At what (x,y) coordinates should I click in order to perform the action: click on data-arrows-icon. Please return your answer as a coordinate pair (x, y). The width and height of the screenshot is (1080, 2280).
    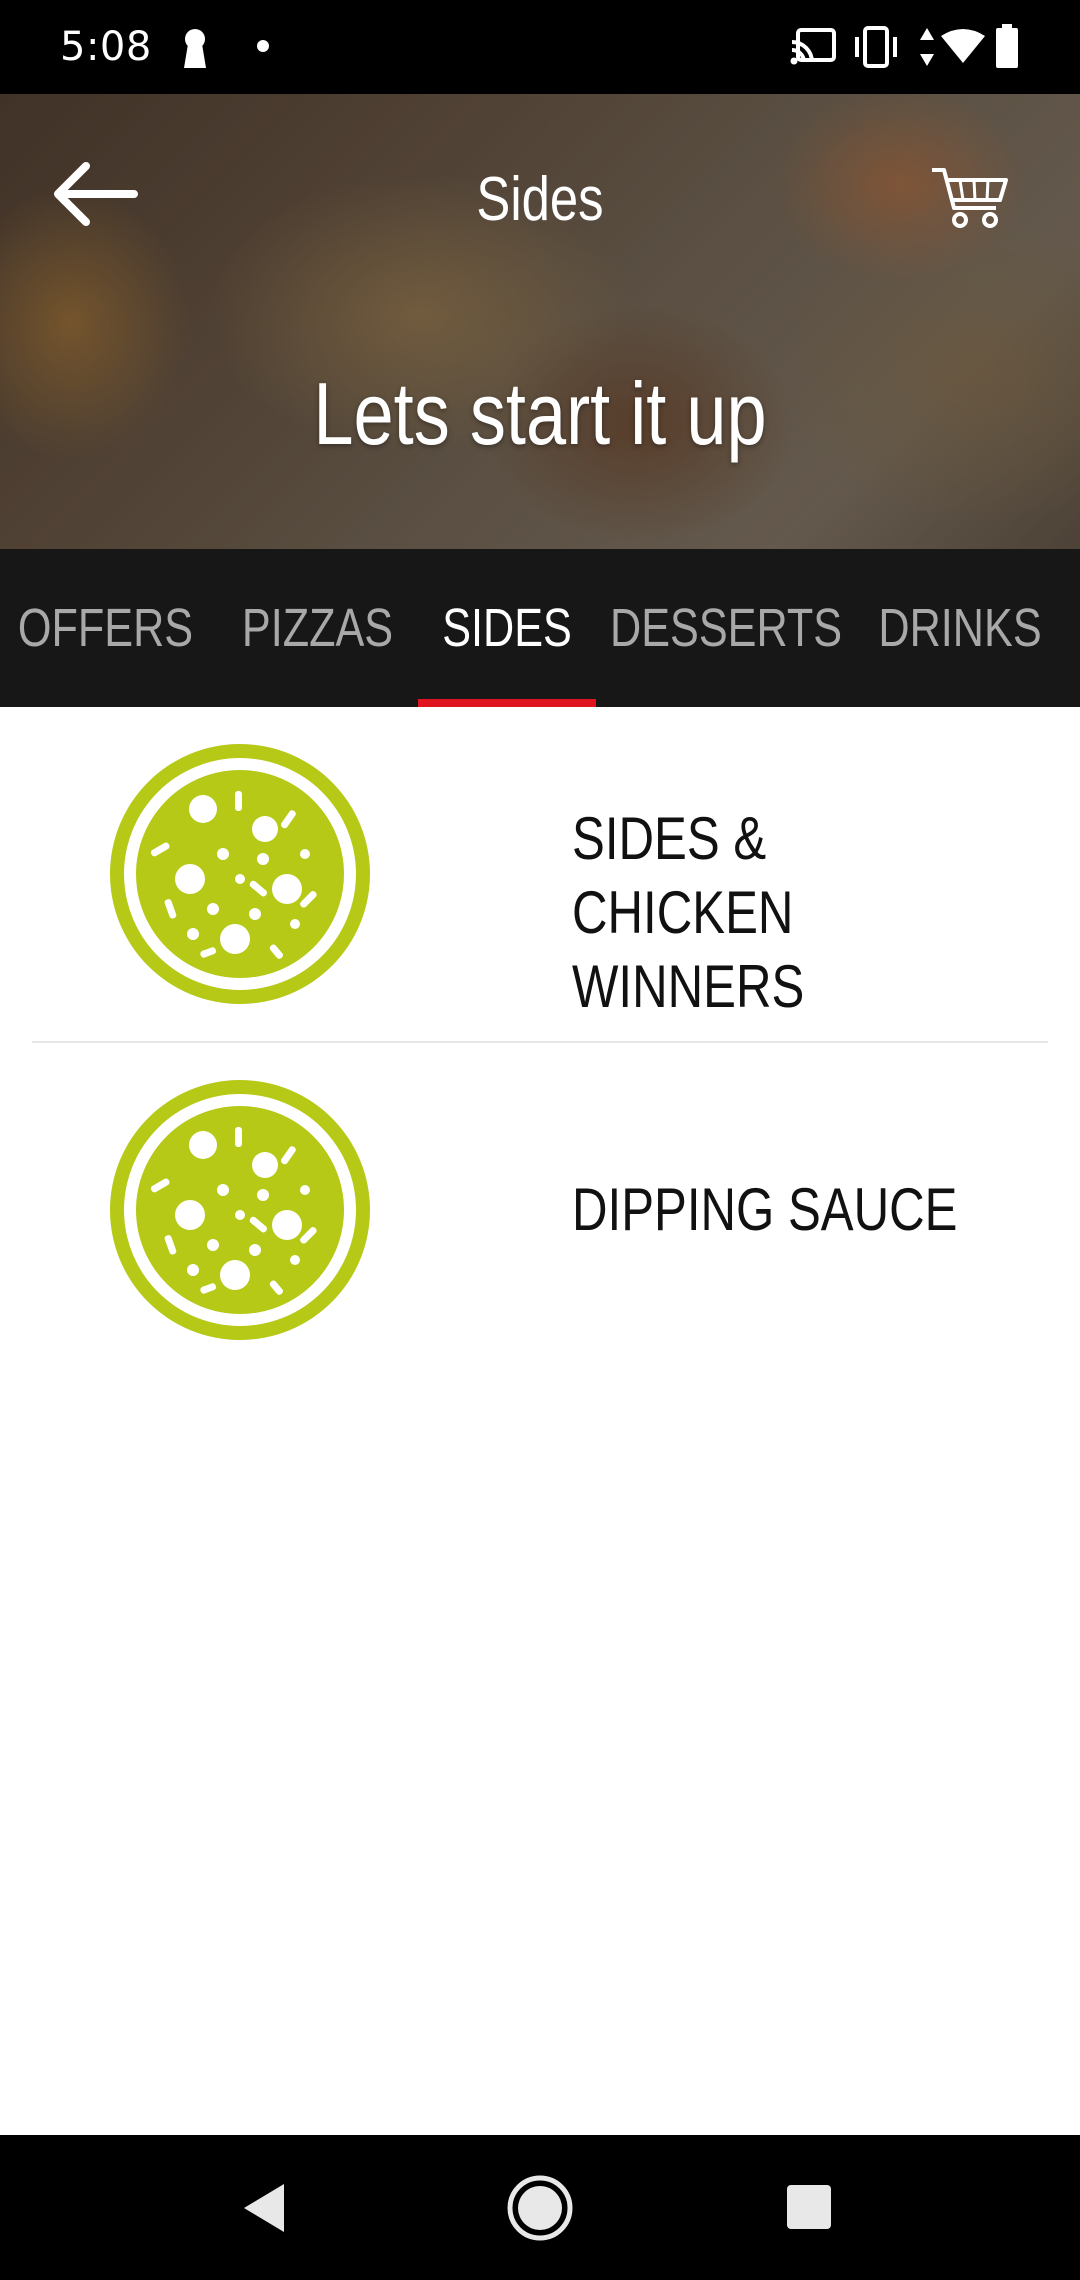
    Looking at the image, I should click on (927, 47).